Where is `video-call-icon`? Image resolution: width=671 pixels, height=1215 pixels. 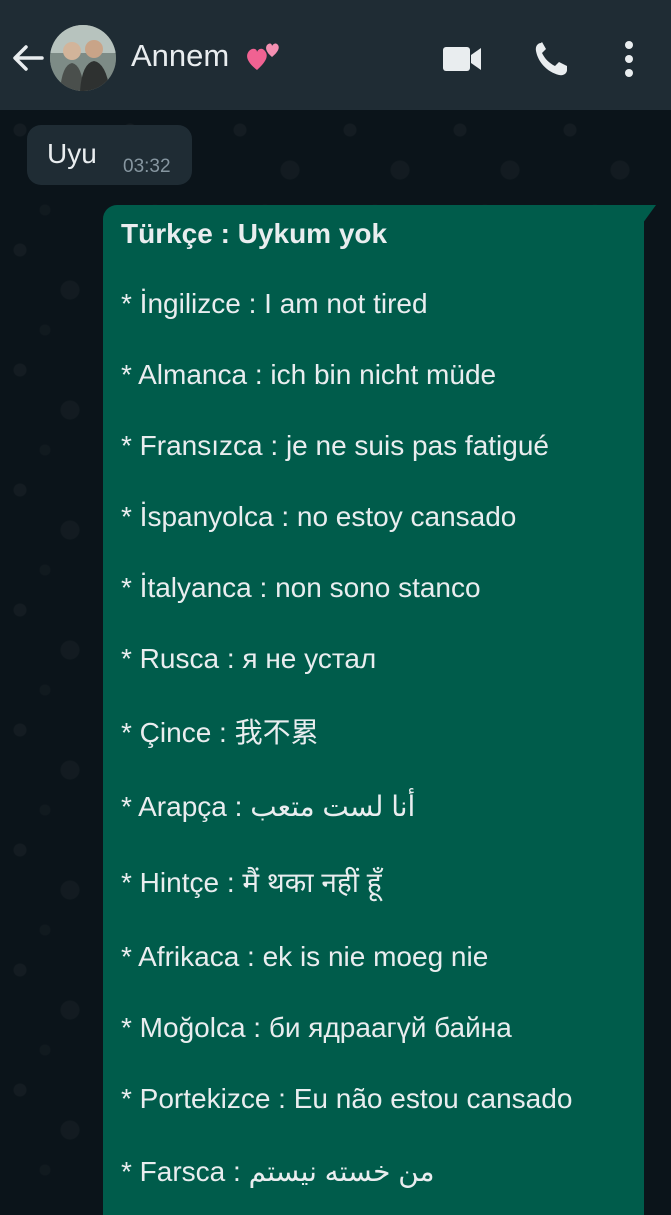 video-call-icon is located at coordinates (462, 59).